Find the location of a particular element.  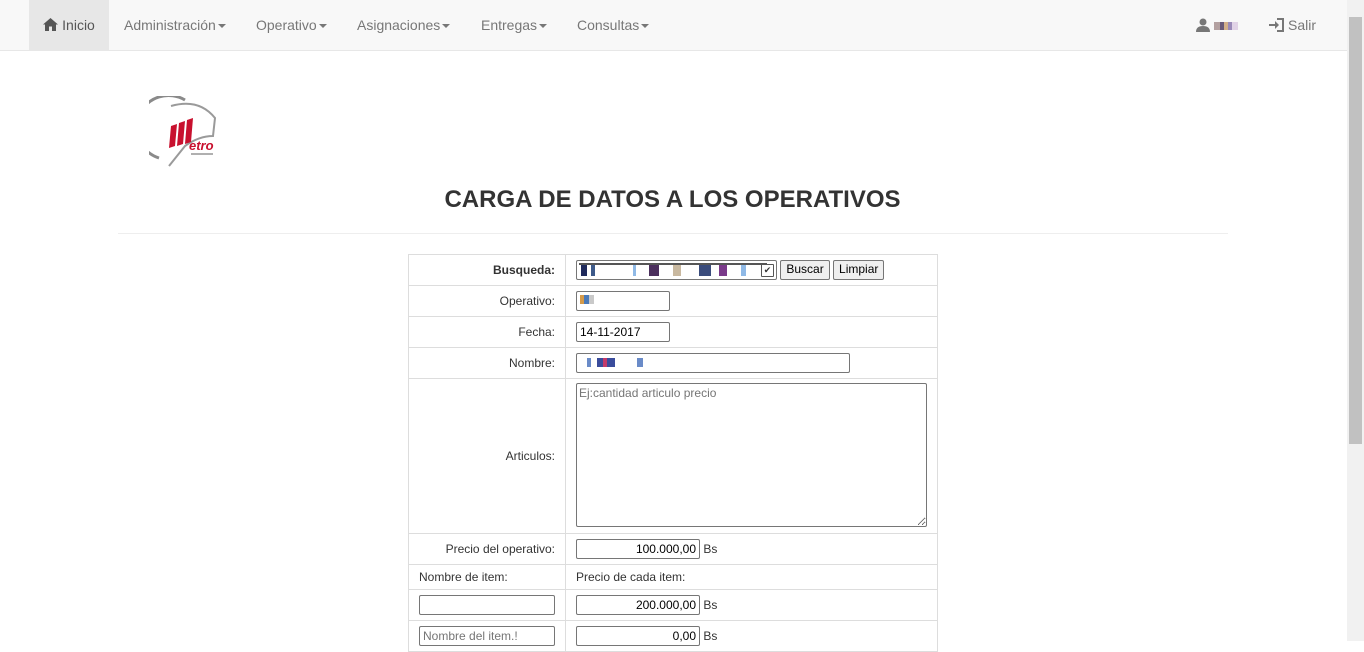

busqueda-select: ✔ is located at coordinates (676, 270).